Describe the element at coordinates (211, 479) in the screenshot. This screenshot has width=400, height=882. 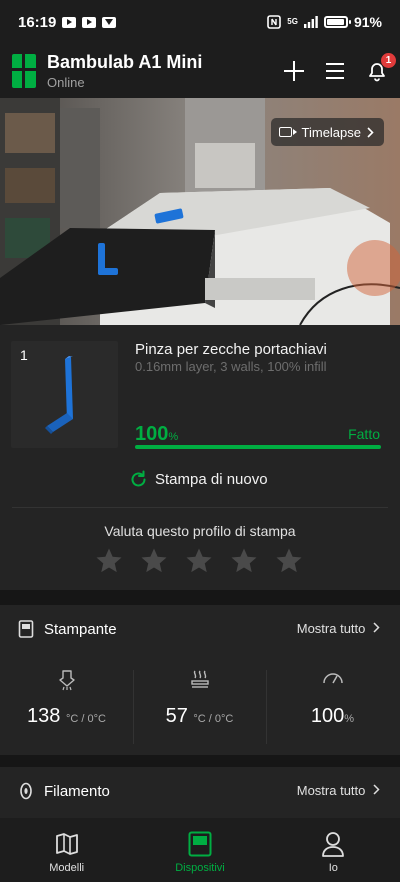
I see `reprint-label: Stampa di nuovo` at that location.